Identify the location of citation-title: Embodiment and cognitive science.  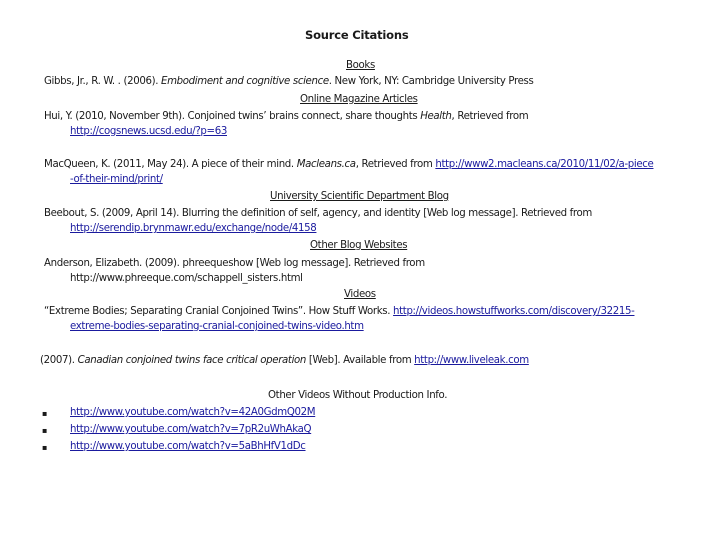
(245, 81).